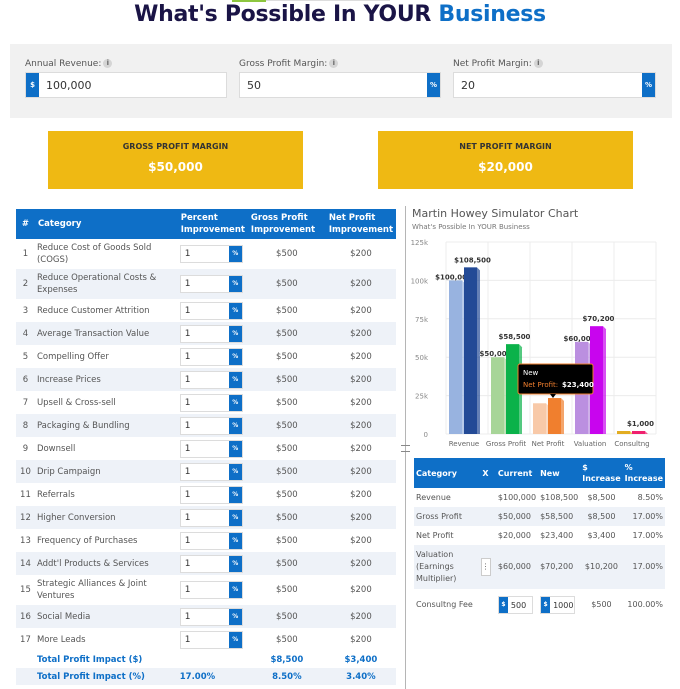 The height and width of the screenshot is (689, 680). I want to click on fee-current-cell: $, so click(517, 605).